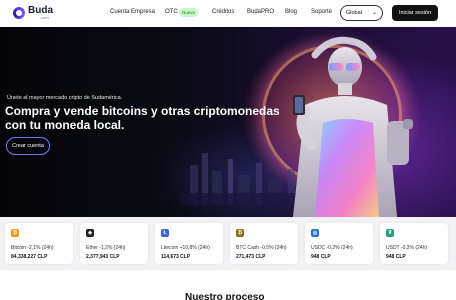 The height and width of the screenshot is (300, 456). Describe the element at coordinates (29, 257) in the screenshot. I see `ticker-price: 84,338,227 CLP` at that location.